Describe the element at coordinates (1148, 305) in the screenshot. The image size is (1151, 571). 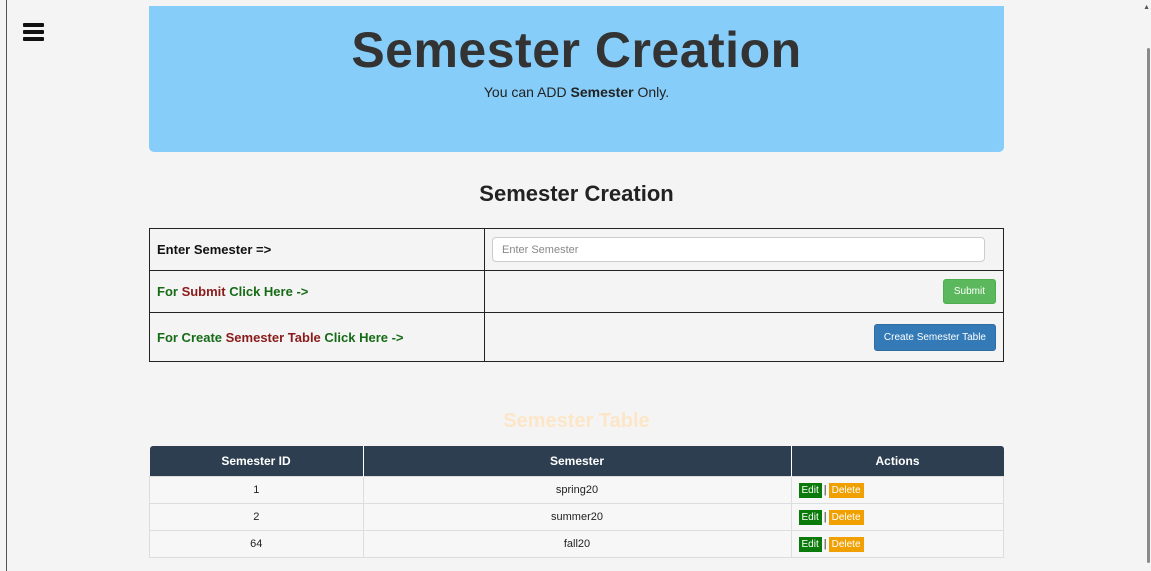
I see `scrollbar-thumb` at that location.